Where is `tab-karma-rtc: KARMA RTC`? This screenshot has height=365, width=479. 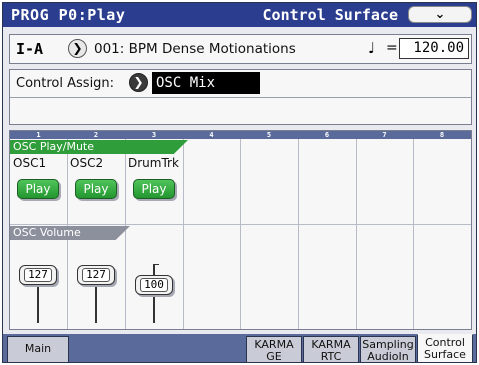 tab-karma-rtc: KARMA RTC is located at coordinates (331, 349).